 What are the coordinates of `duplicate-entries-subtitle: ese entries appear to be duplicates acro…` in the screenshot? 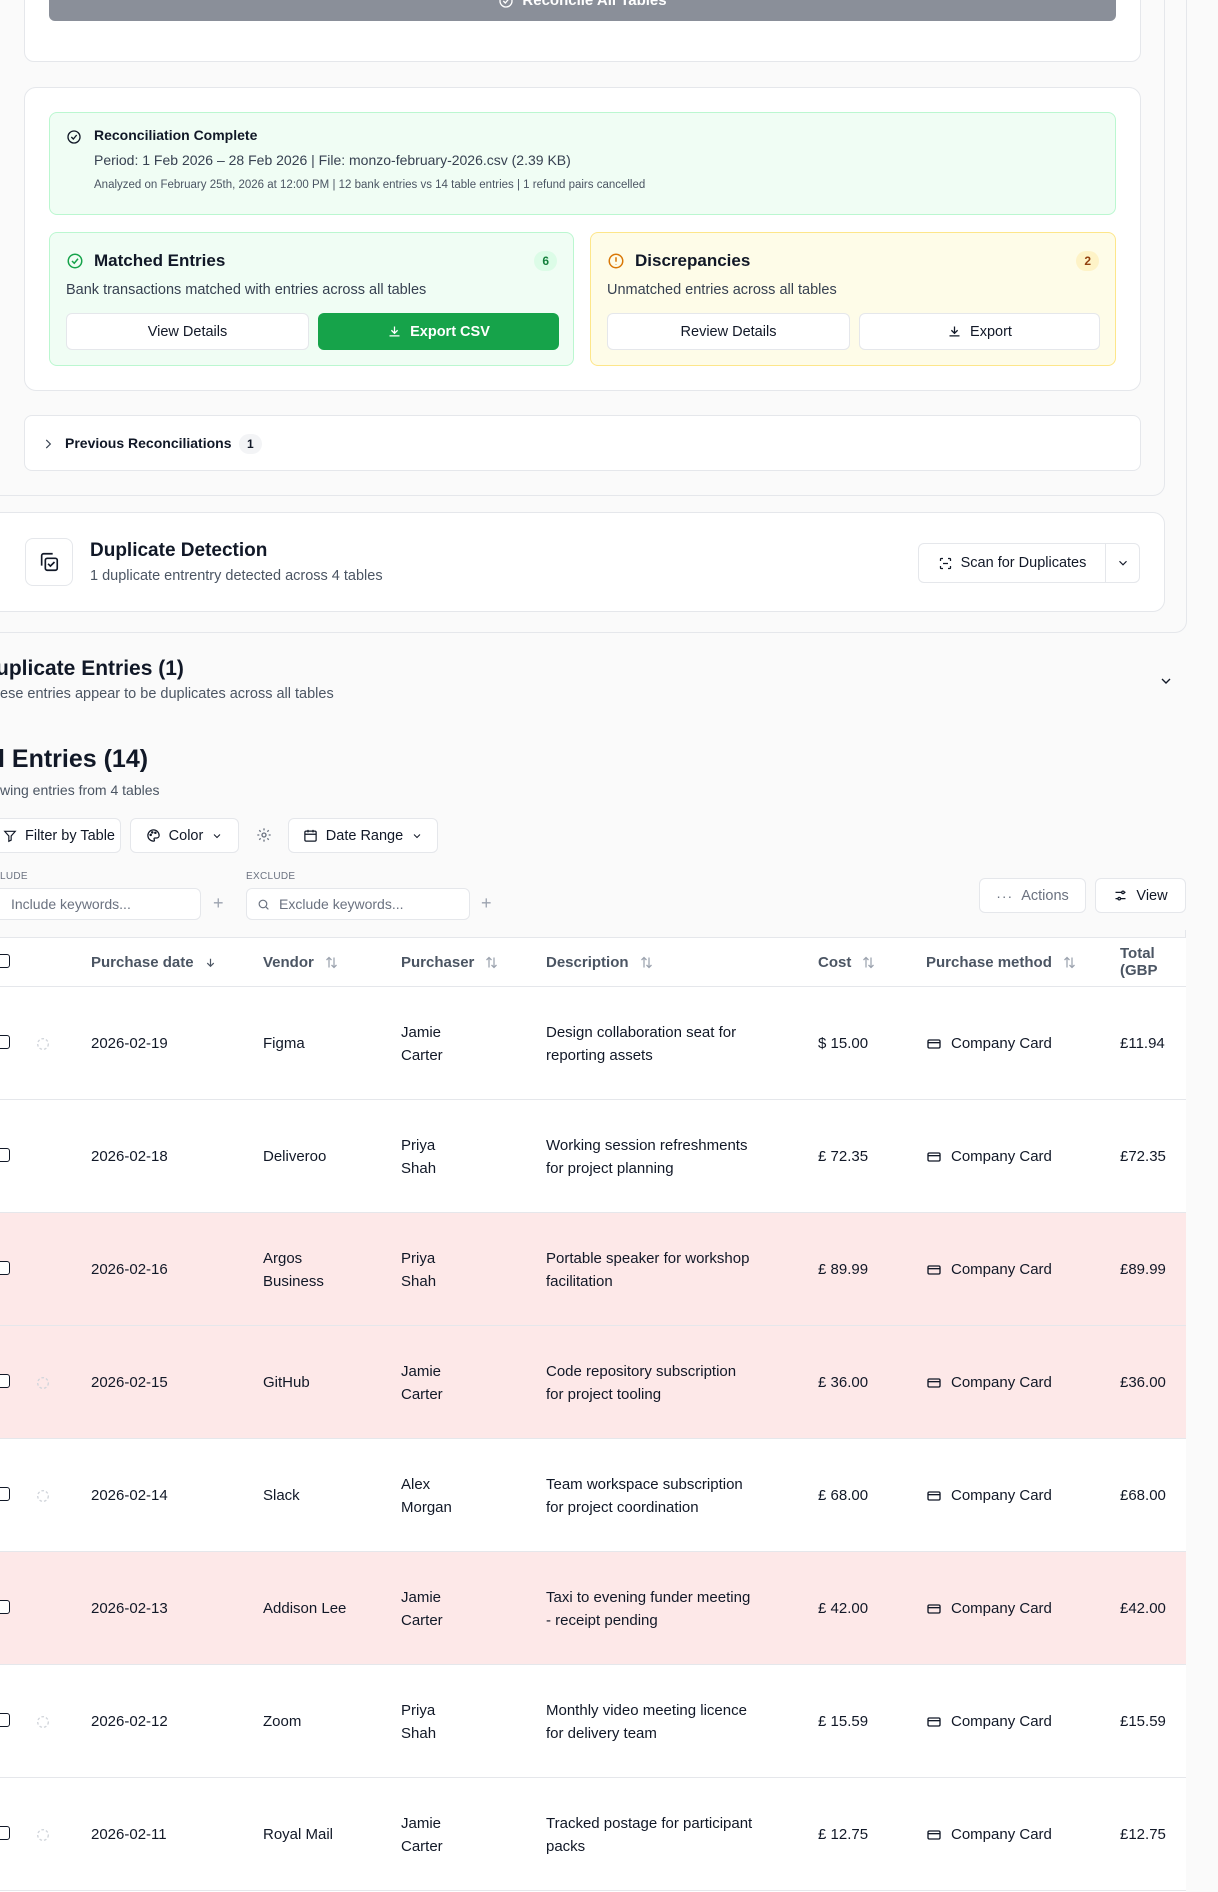 It's located at (167, 694).